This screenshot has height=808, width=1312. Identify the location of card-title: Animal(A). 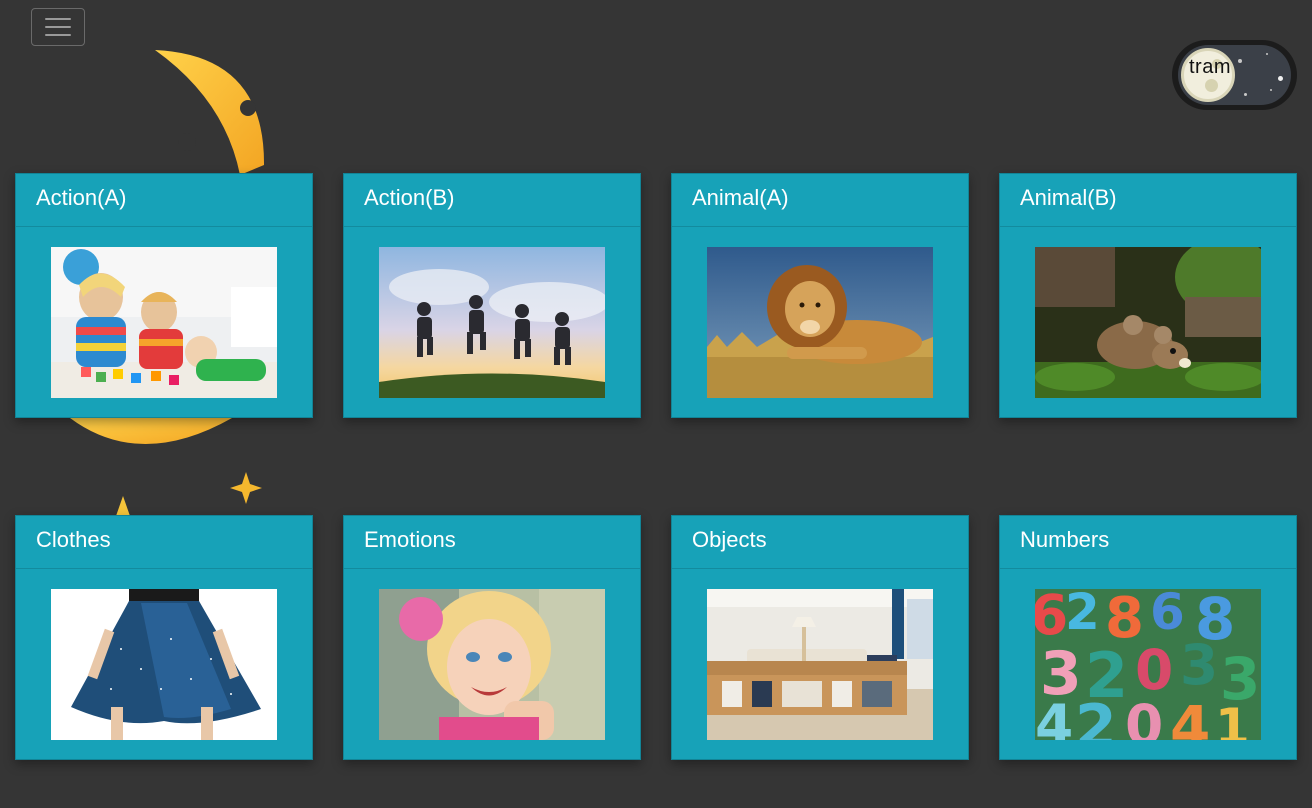
(820, 200).